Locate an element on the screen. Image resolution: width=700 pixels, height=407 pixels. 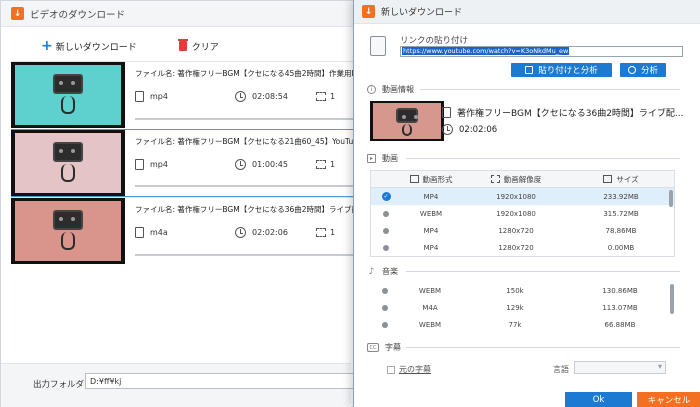
video-scrollbar is located at coordinates (671, 198).